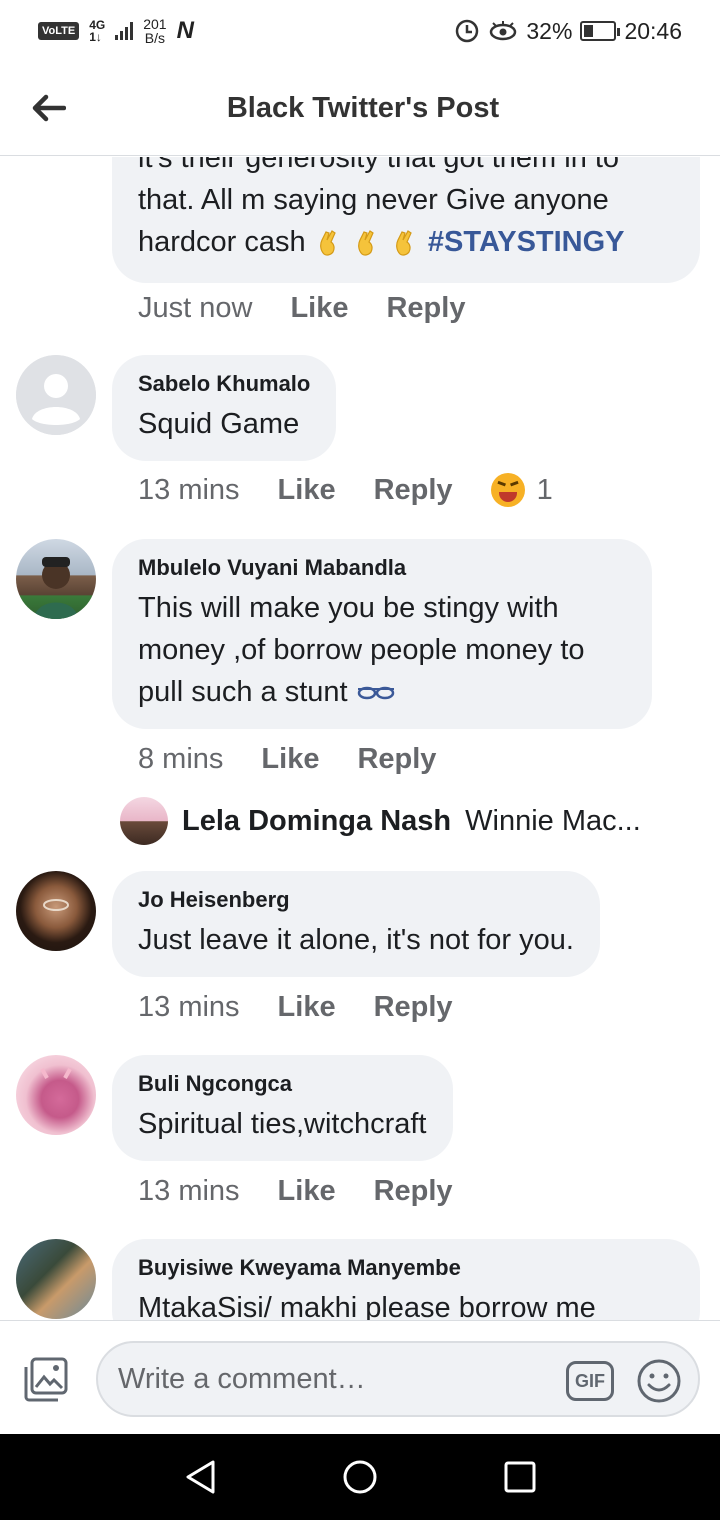 This screenshot has height=1520, width=720. I want to click on system-nav-bar, so click(360, 1477).